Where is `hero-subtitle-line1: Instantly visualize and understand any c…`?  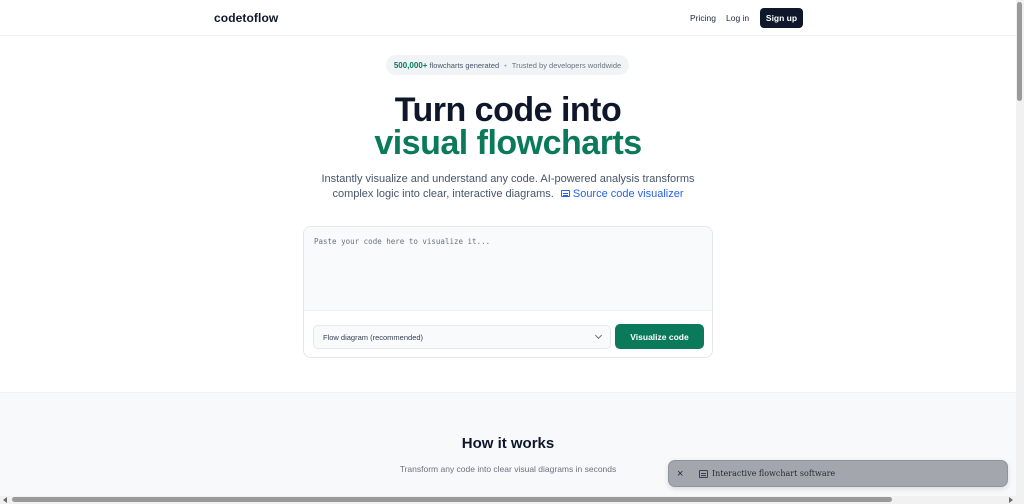
hero-subtitle-line1: Instantly visualize and understand any c… is located at coordinates (508, 179).